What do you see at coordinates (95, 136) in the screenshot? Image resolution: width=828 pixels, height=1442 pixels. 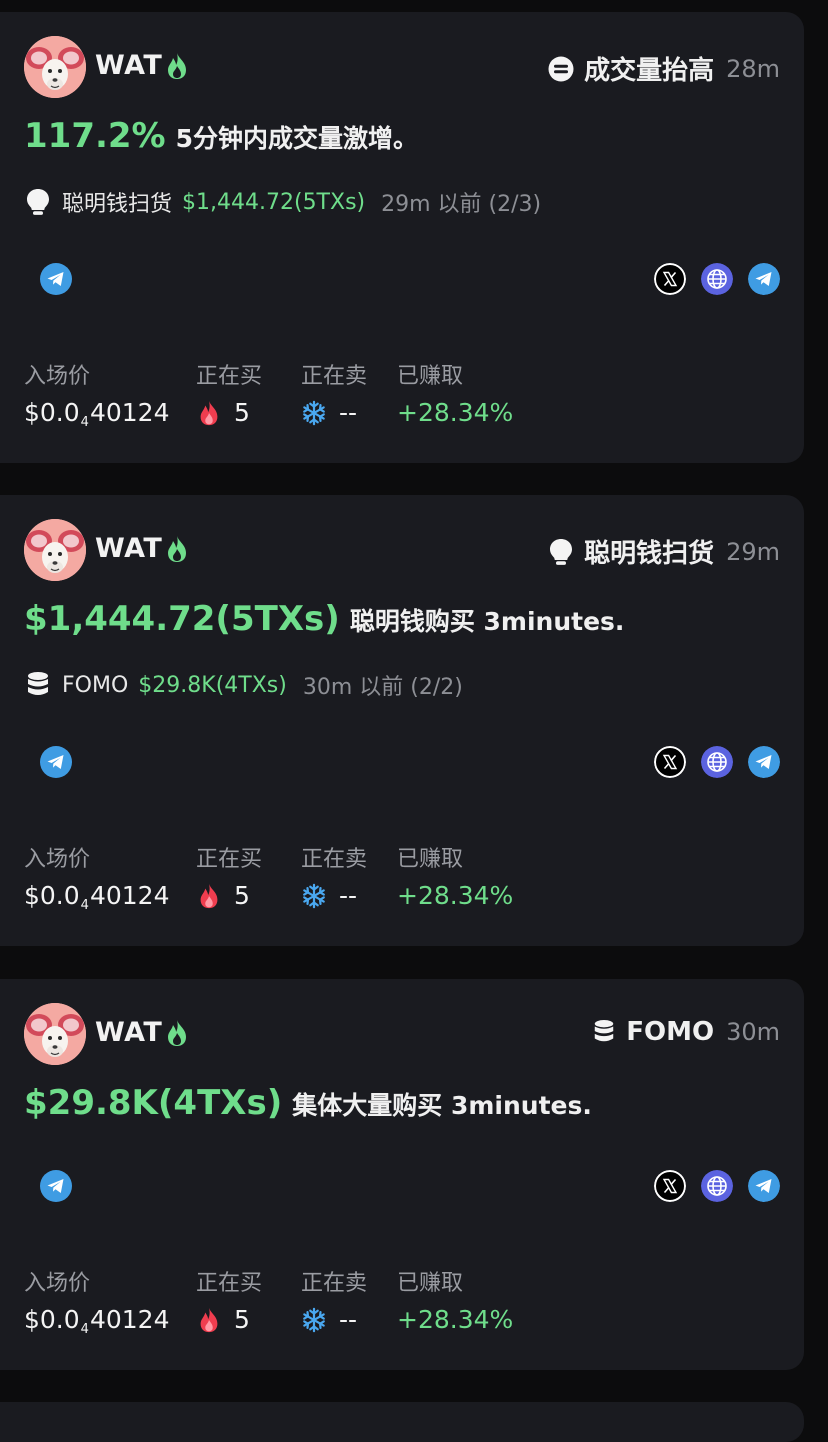 I see `headline-value: 117.2%` at bounding box center [95, 136].